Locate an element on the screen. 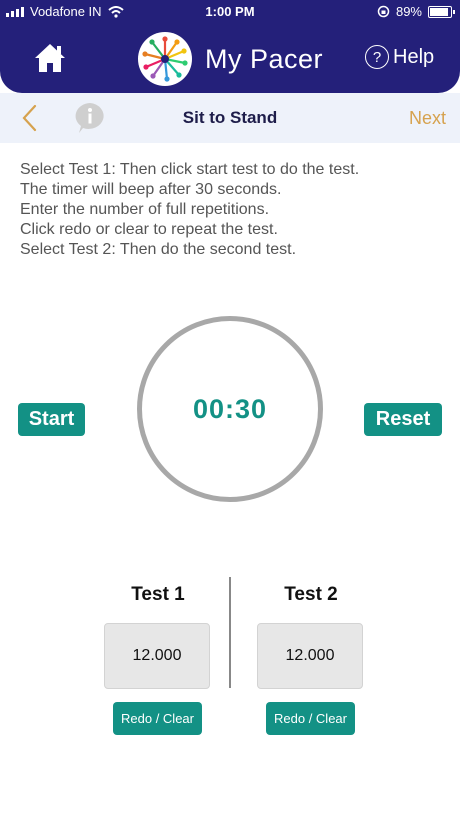 Image resolution: width=460 pixels, height=818 pixels. timer-ring: 00:30 is located at coordinates (230, 409).